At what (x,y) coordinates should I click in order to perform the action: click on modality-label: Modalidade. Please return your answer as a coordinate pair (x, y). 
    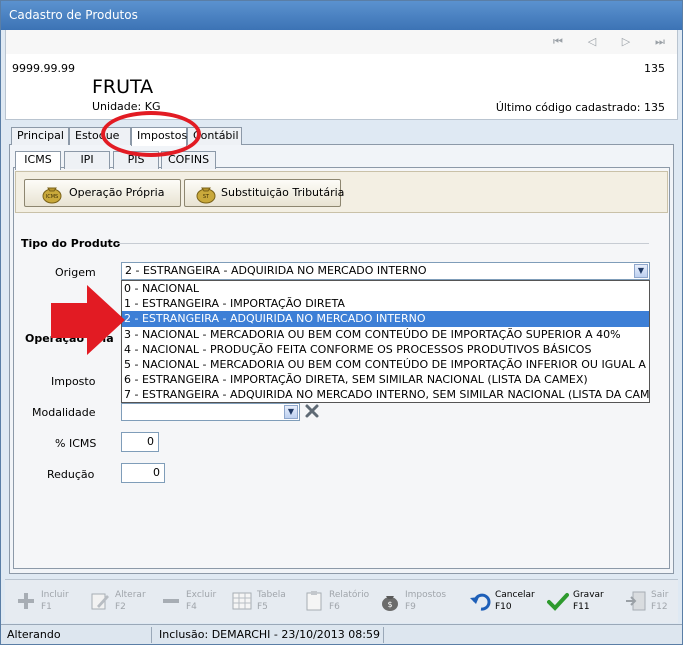
    Looking at the image, I should click on (64, 412).